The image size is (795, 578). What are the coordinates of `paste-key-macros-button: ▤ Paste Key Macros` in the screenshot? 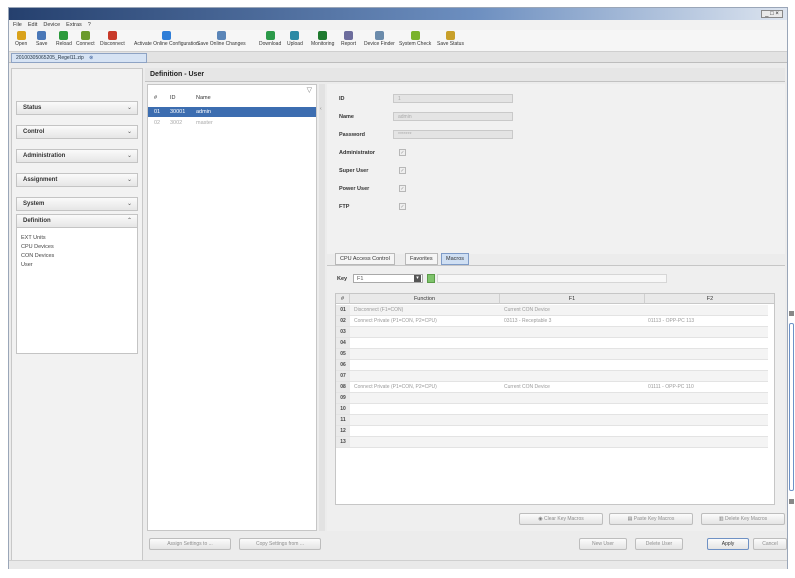 It's located at (651, 519).